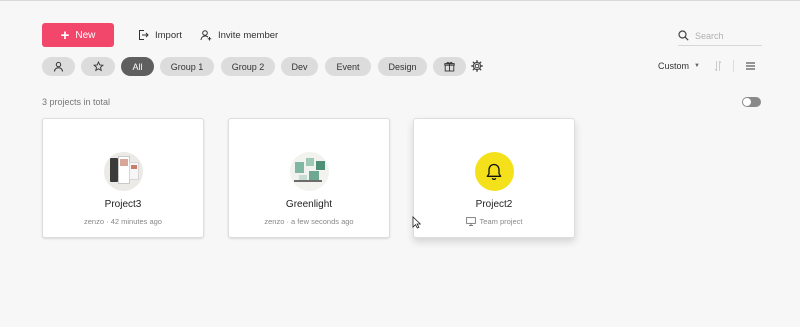 Image resolution: width=800 pixels, height=327 pixels. I want to click on caret-down-icon: ▼, so click(697, 66).